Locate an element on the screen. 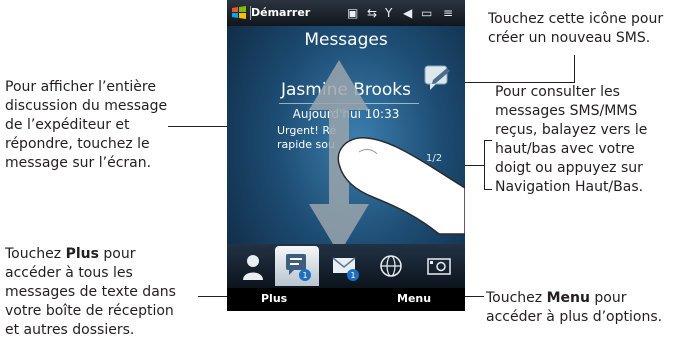 This screenshot has width=679, height=348. volume-icon: ◀ is located at coordinates (407, 13).